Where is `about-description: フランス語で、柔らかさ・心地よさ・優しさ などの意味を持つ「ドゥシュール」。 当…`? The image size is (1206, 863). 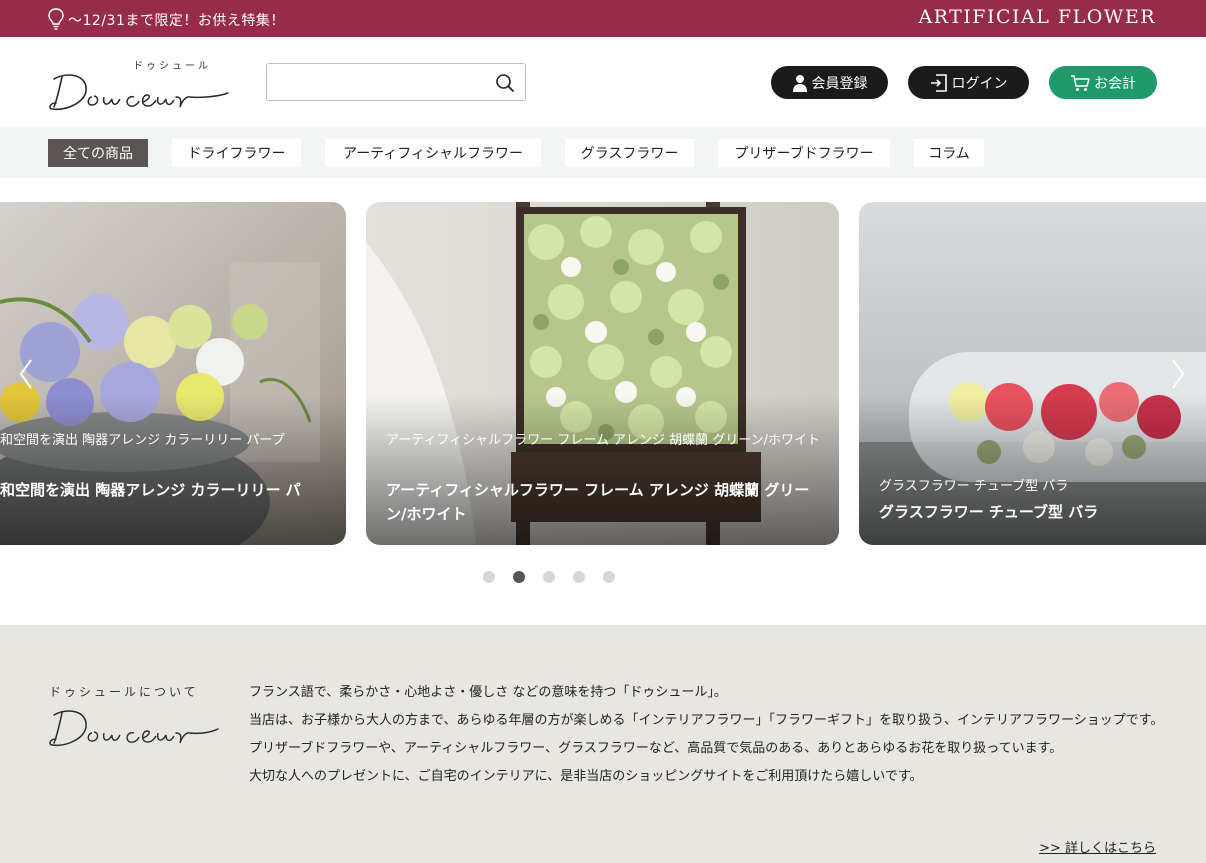 about-description: フランス語で、柔らかさ・心地よさ・優しさ などの意味を持つ「ドゥシュール」。 当… is located at coordinates (709, 735).